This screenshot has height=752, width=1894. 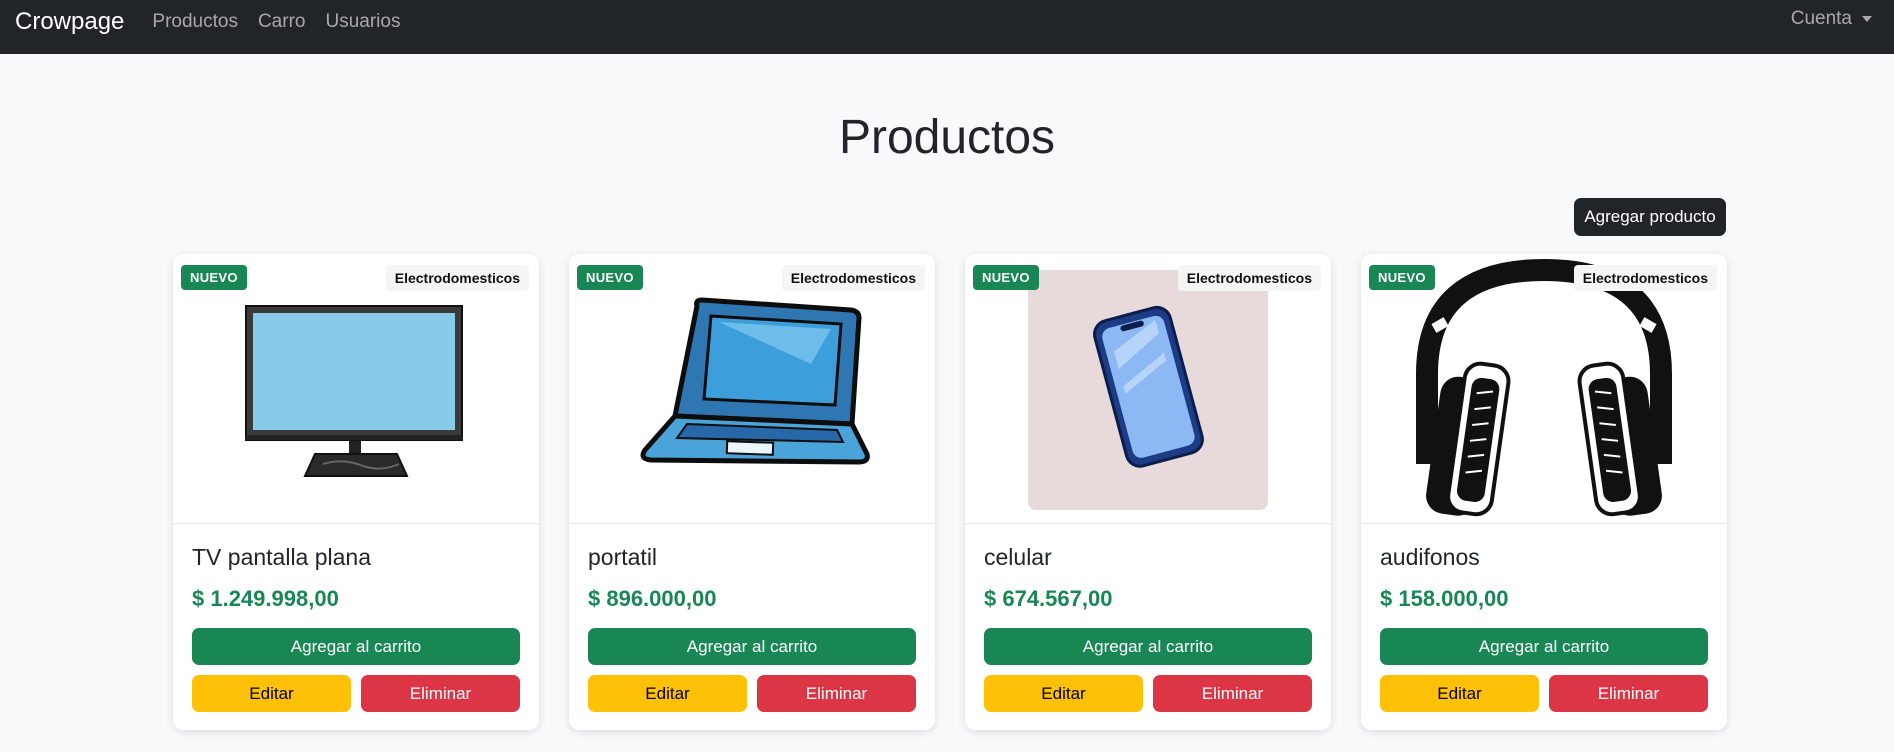 I want to click on headphones-icon, so click(x=1544, y=387).